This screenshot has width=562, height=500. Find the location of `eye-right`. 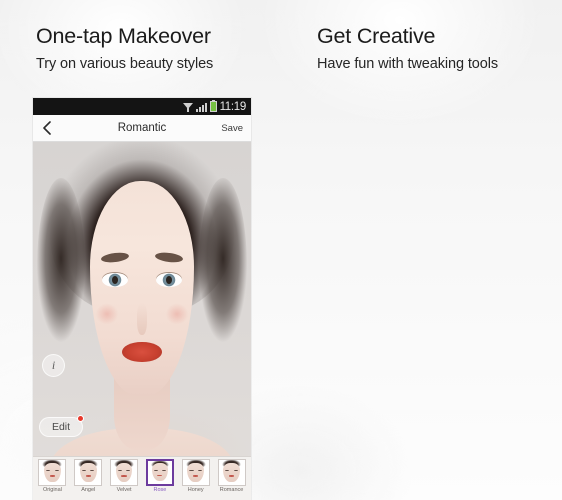

eye-right is located at coordinates (169, 279).